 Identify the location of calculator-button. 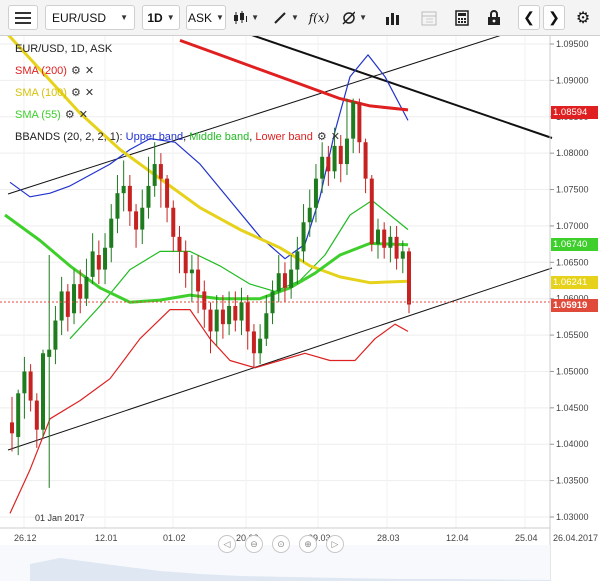
(462, 17).